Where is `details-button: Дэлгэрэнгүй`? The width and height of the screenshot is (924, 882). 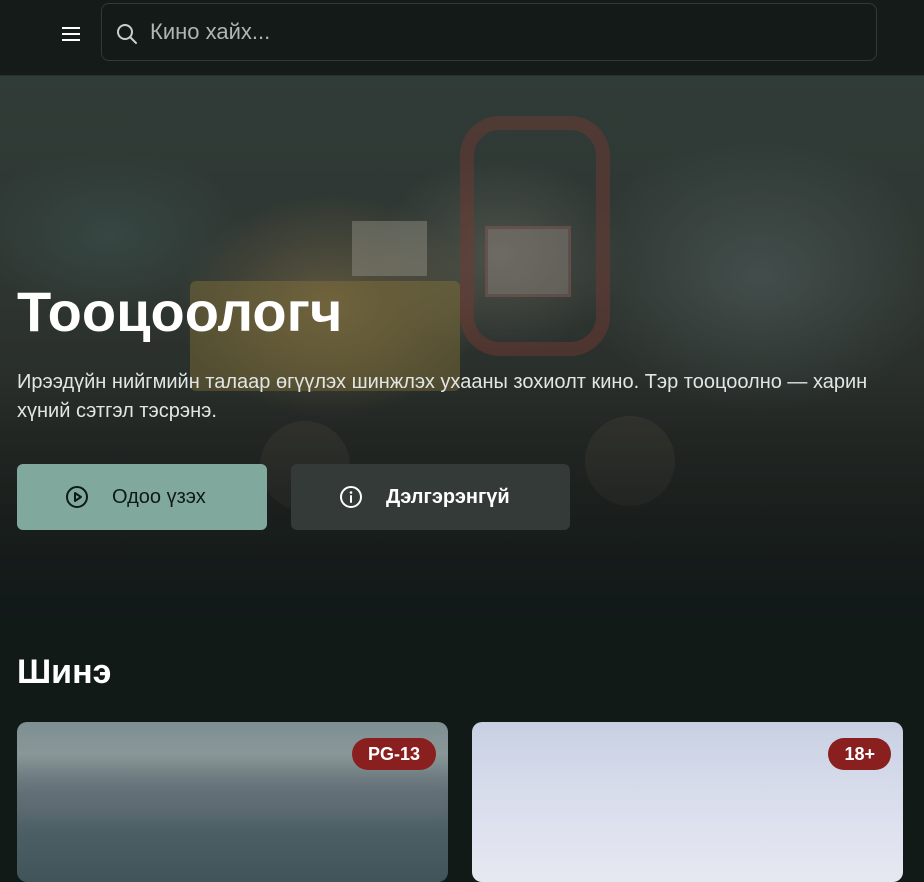
details-button: Дэлгэрэнгүй is located at coordinates (430, 497).